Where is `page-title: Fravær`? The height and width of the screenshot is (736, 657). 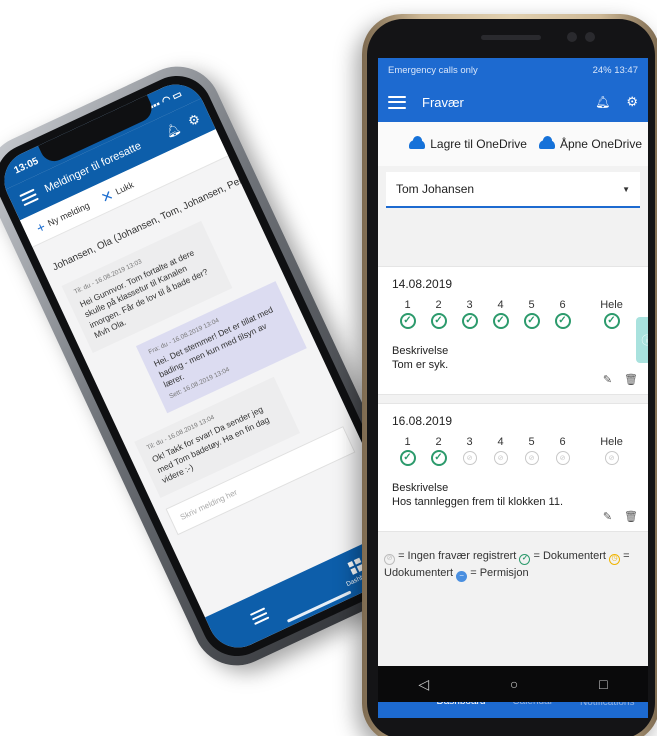 page-title: Fravær is located at coordinates (443, 102).